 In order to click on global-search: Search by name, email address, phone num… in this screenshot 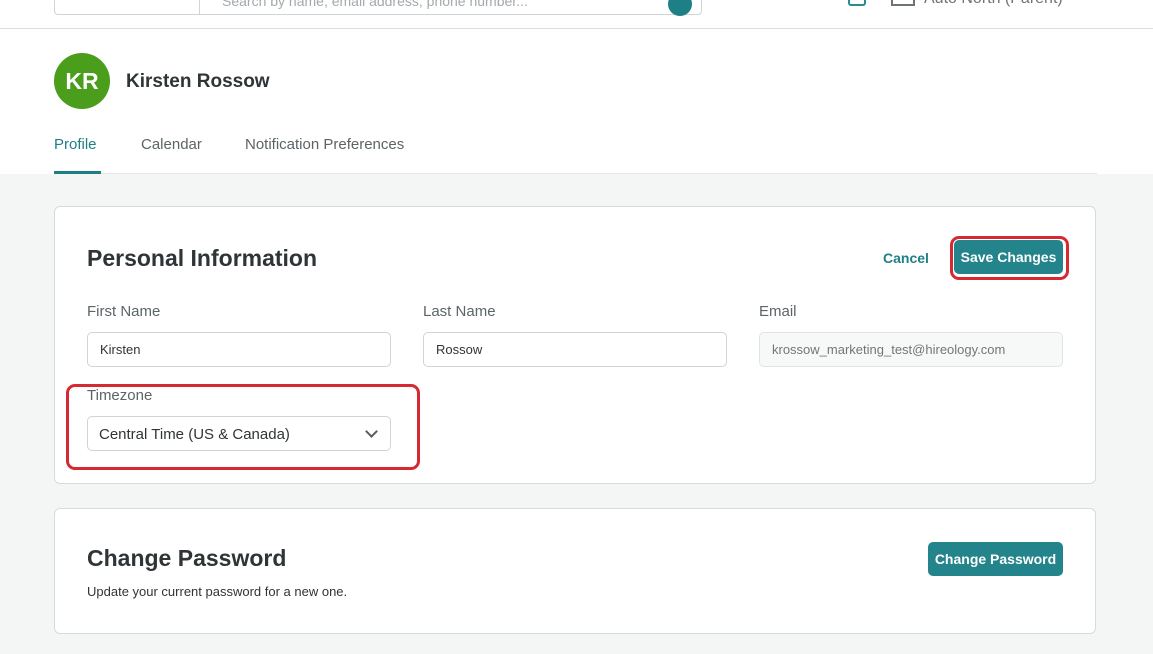, I will do `click(450, 8)`.